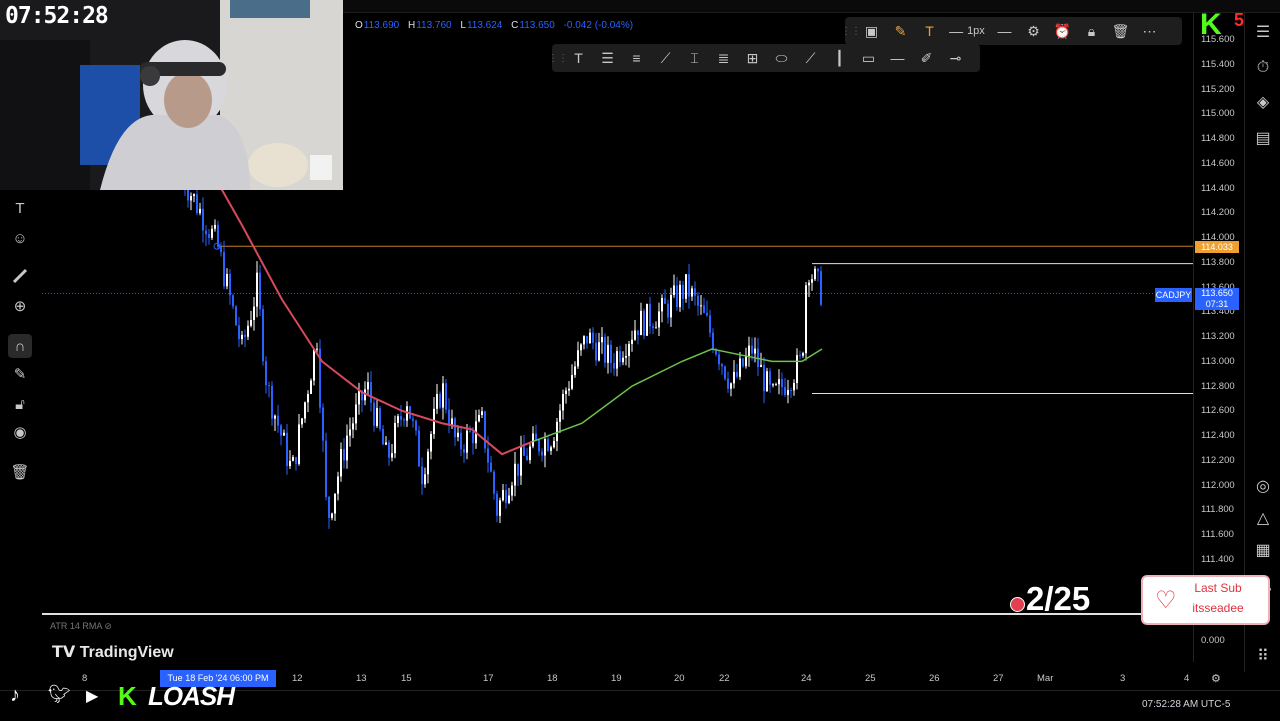 The width and height of the screenshot is (1280, 721). Describe the element at coordinates (1218, 89) in the screenshot. I see `price-tick: 115.200` at that location.